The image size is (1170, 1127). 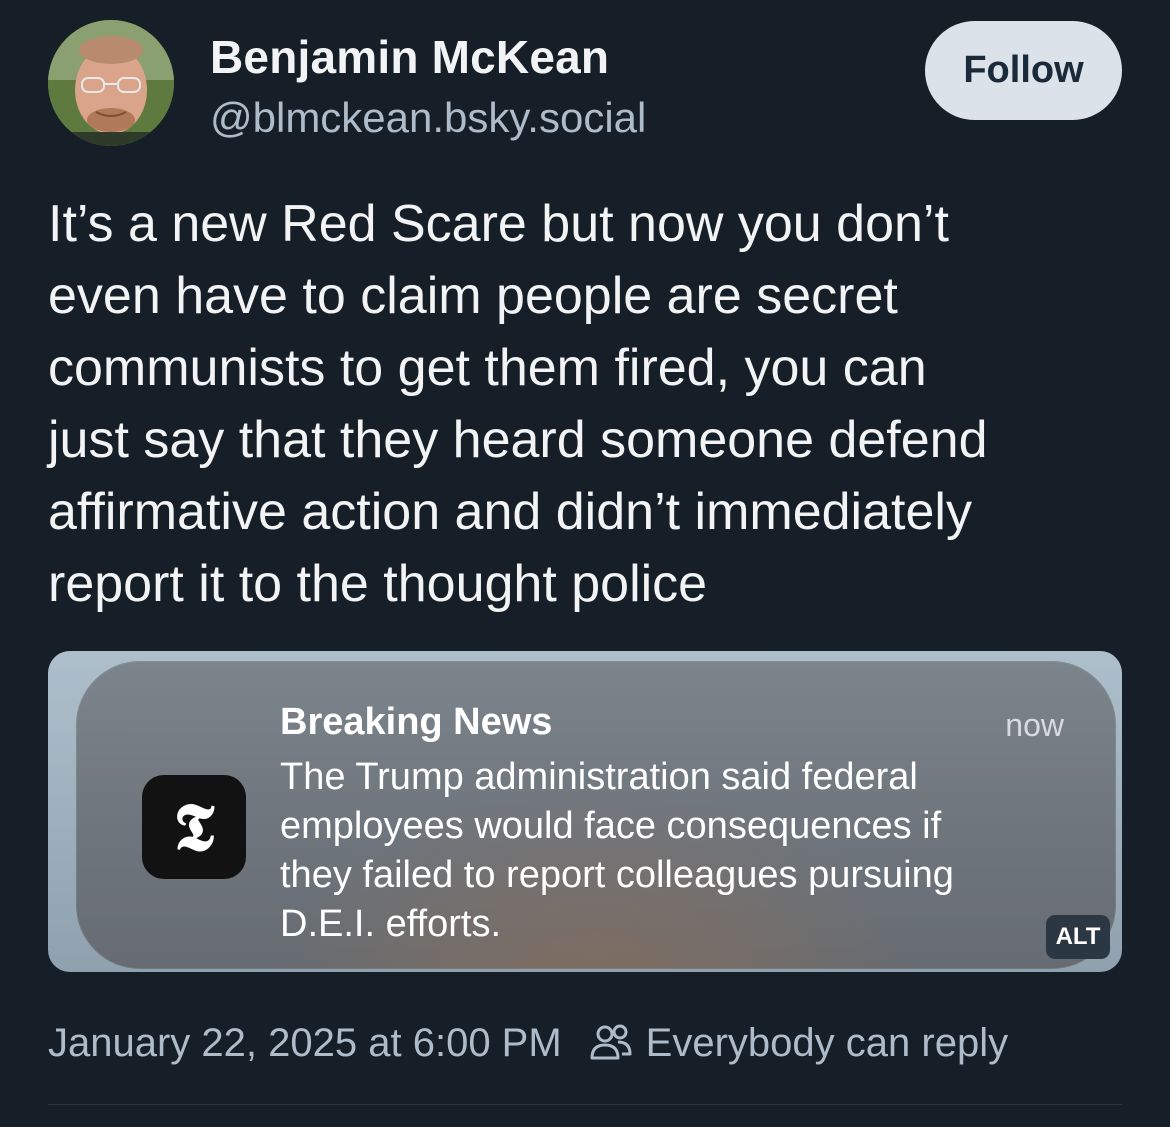 I want to click on post-timestamp: January 22, 2025 at 6:00 PM, so click(x=305, y=1042).